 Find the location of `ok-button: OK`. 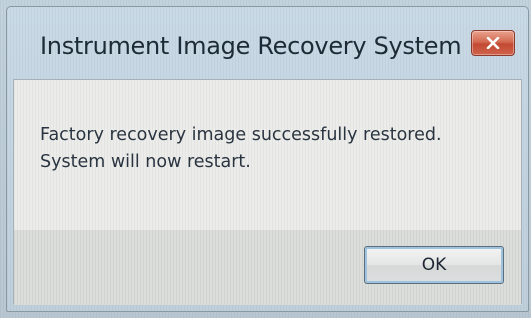

ok-button: OK is located at coordinates (434, 265).